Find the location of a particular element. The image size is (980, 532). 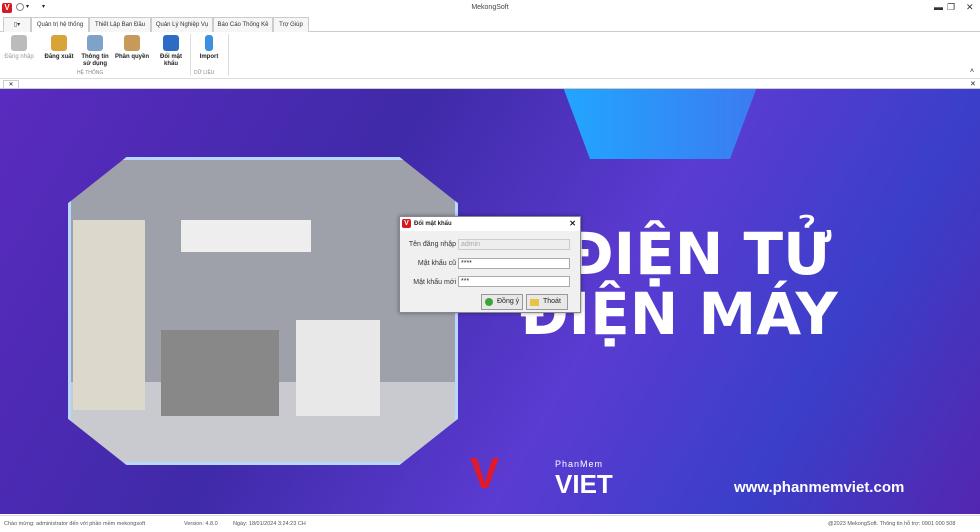

import-button: Import is located at coordinates (209, 48).